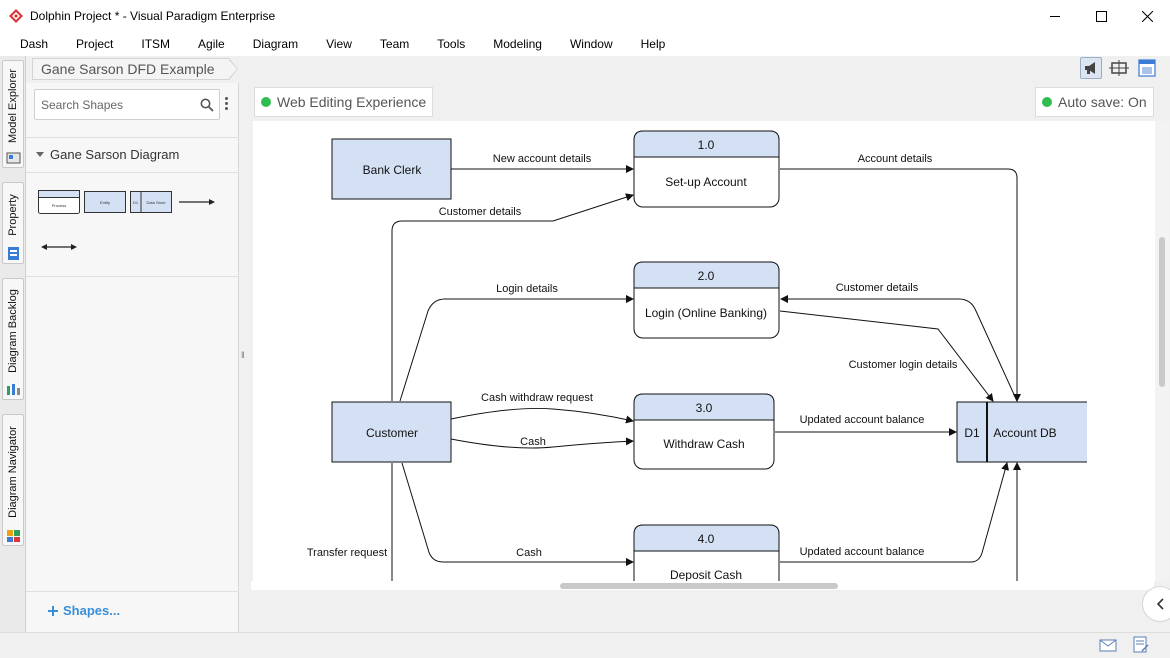 This screenshot has width=1170, height=658. Describe the element at coordinates (877, 288) in the screenshot. I see `label-customer-details-2: Customer details` at that location.